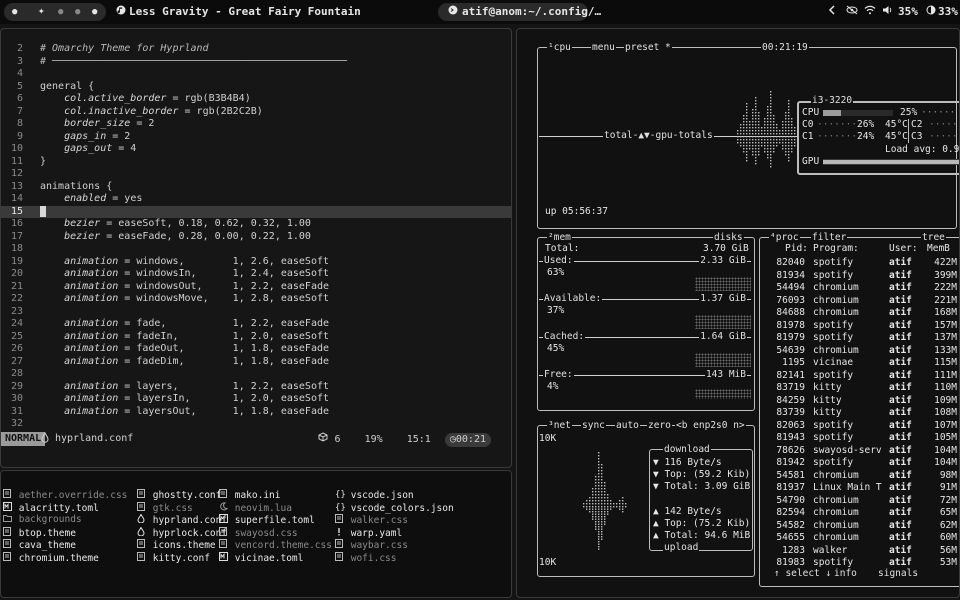 This screenshot has width=960, height=600. What do you see at coordinates (256, 312) in the screenshot?
I see `code-line: 23` at bounding box center [256, 312].